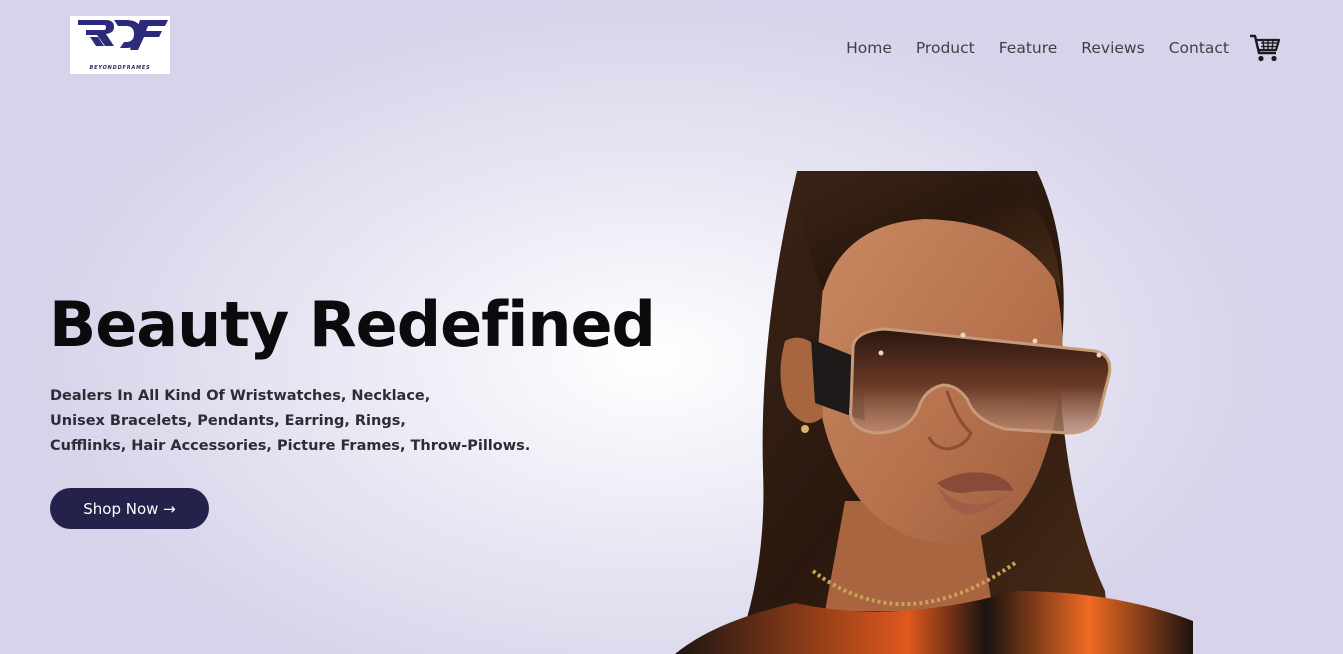 The image size is (1343, 654). What do you see at coordinates (123, 35) in the screenshot?
I see `logo-mark` at bounding box center [123, 35].